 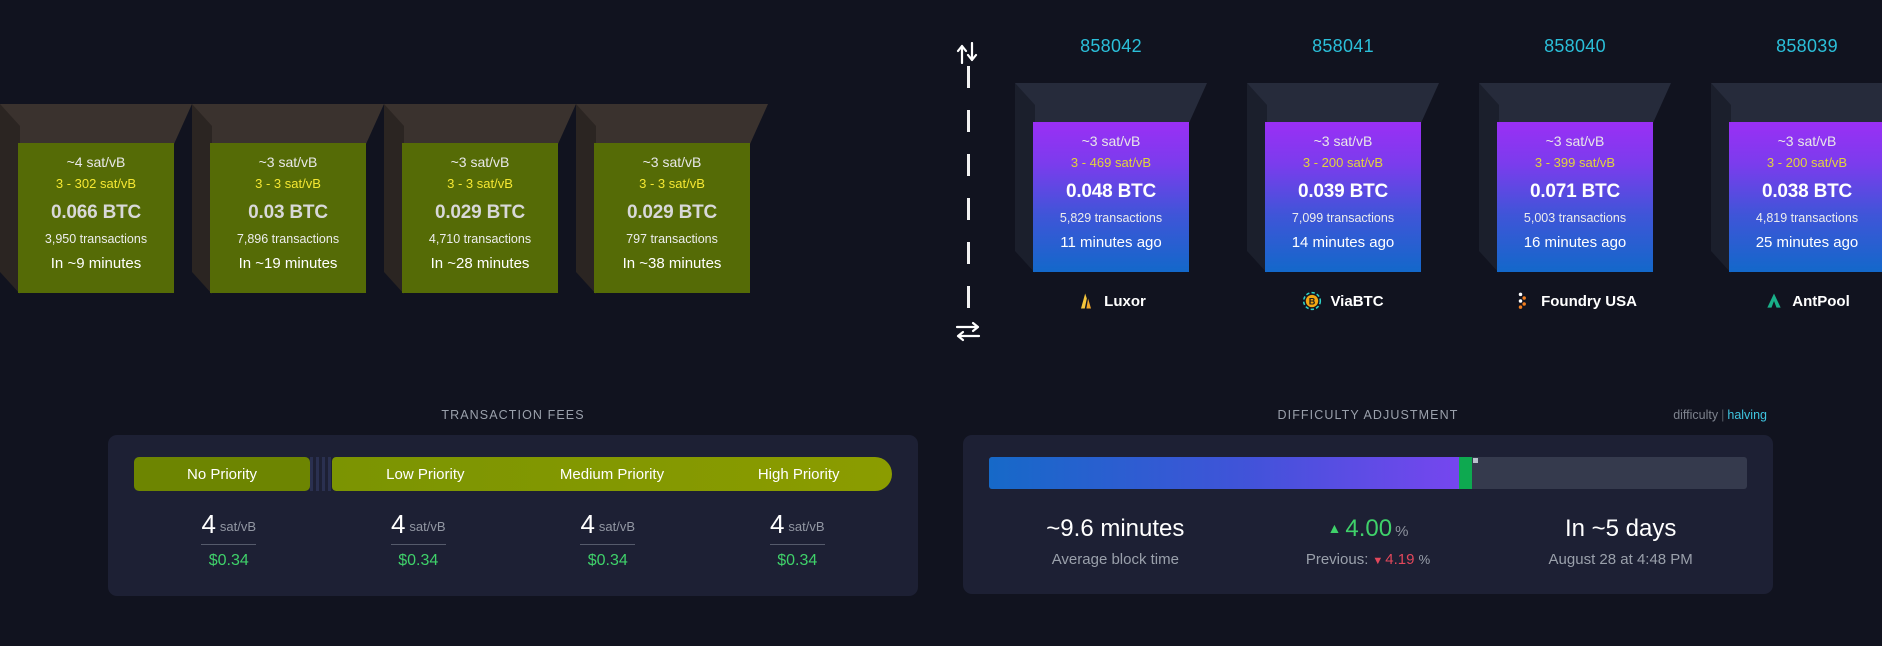 I want to click on avg-block-time-value: ~9.6 minutes, so click(x=1115, y=528).